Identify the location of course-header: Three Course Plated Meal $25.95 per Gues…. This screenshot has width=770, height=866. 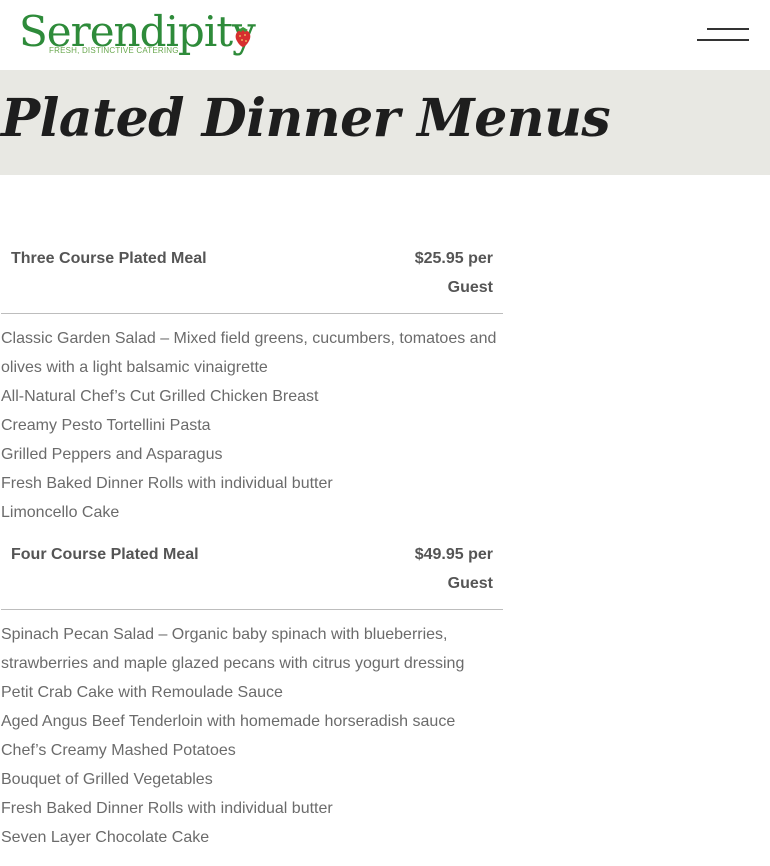
(252, 279).